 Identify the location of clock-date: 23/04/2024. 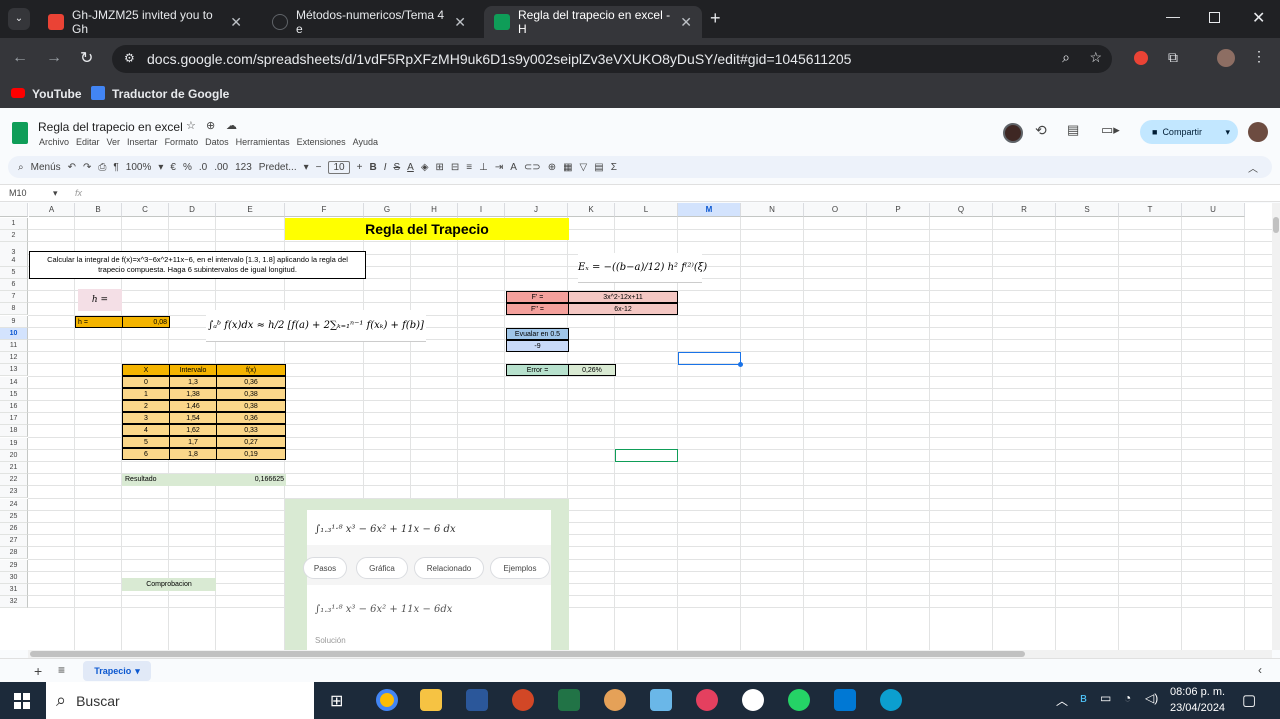
(1197, 708).